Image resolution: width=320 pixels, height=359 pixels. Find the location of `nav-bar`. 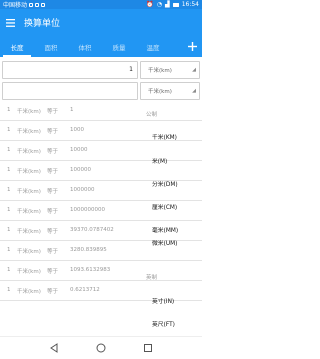

nav-bar is located at coordinates (101, 347).